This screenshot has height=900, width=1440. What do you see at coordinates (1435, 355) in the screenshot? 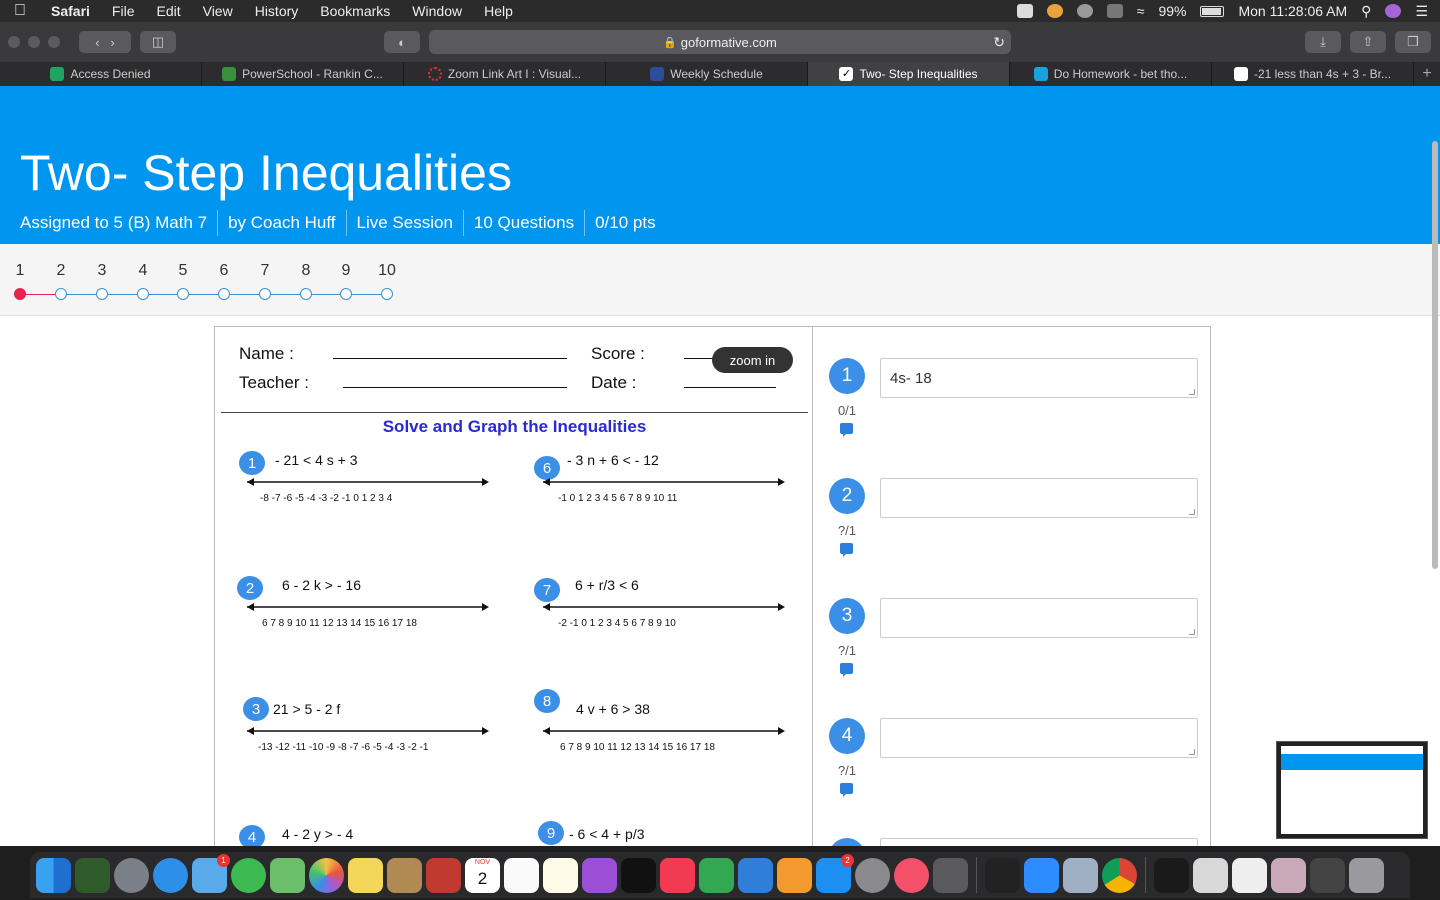
I see `page-scrollbar` at bounding box center [1435, 355].